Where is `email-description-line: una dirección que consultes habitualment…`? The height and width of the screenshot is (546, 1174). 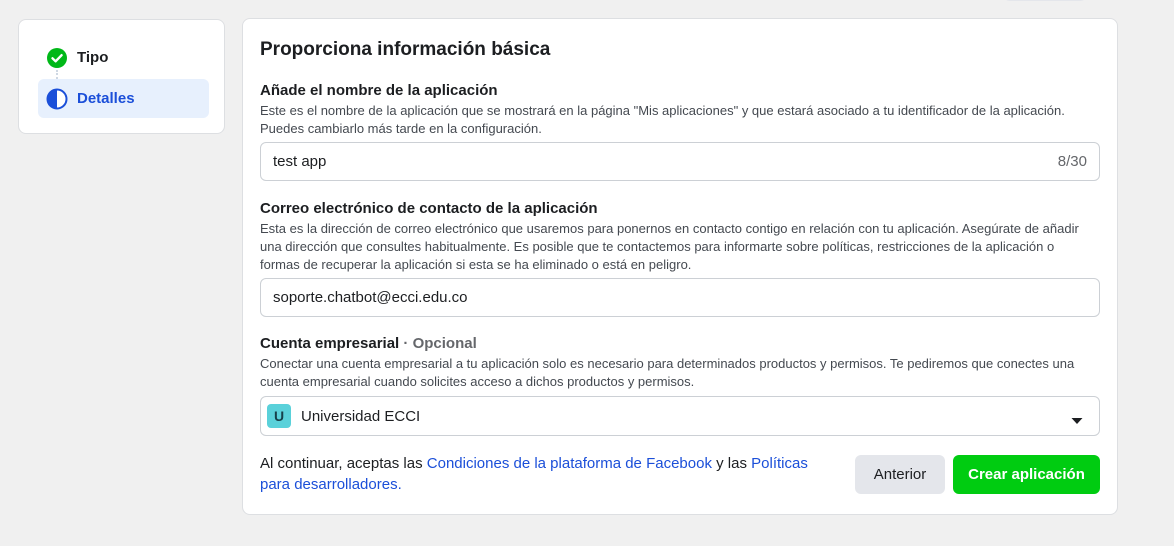
email-description-line: una dirección que consultes habitualment… is located at coordinates (657, 246).